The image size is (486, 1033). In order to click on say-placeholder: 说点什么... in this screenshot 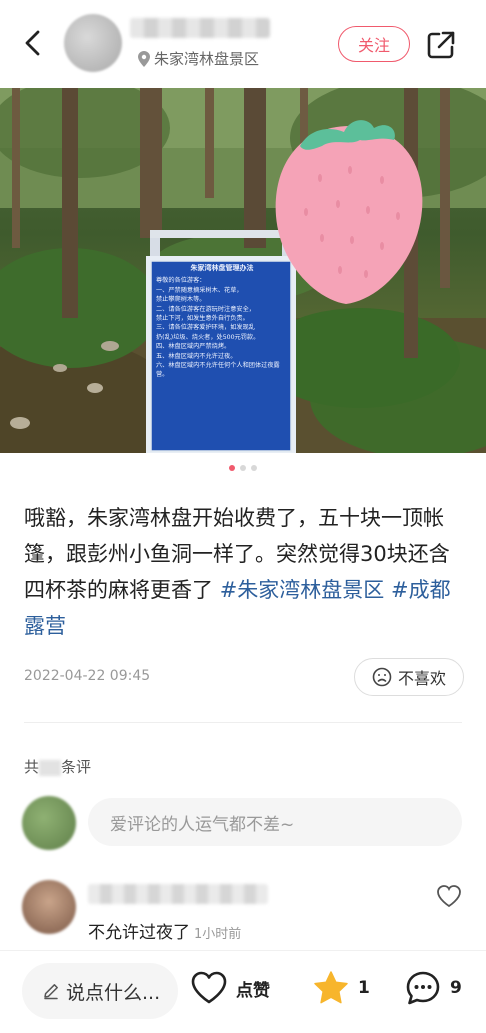, I will do `click(113, 992)`.